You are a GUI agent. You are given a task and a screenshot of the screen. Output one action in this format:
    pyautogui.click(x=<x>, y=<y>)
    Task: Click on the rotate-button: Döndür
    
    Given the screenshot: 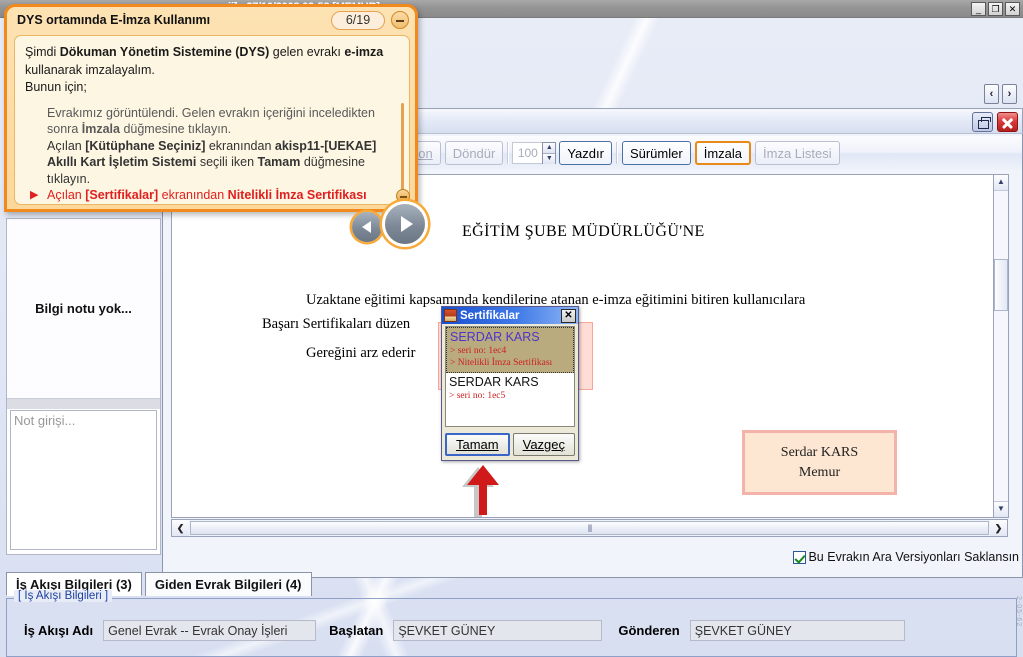 What is the action you would take?
    pyautogui.click(x=474, y=153)
    